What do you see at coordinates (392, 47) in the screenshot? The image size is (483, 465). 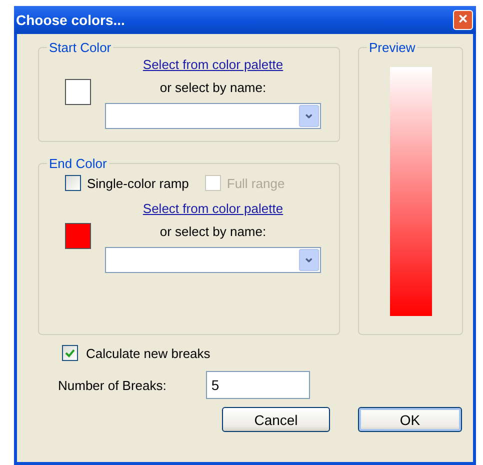 I see `group-title: Preview` at bounding box center [392, 47].